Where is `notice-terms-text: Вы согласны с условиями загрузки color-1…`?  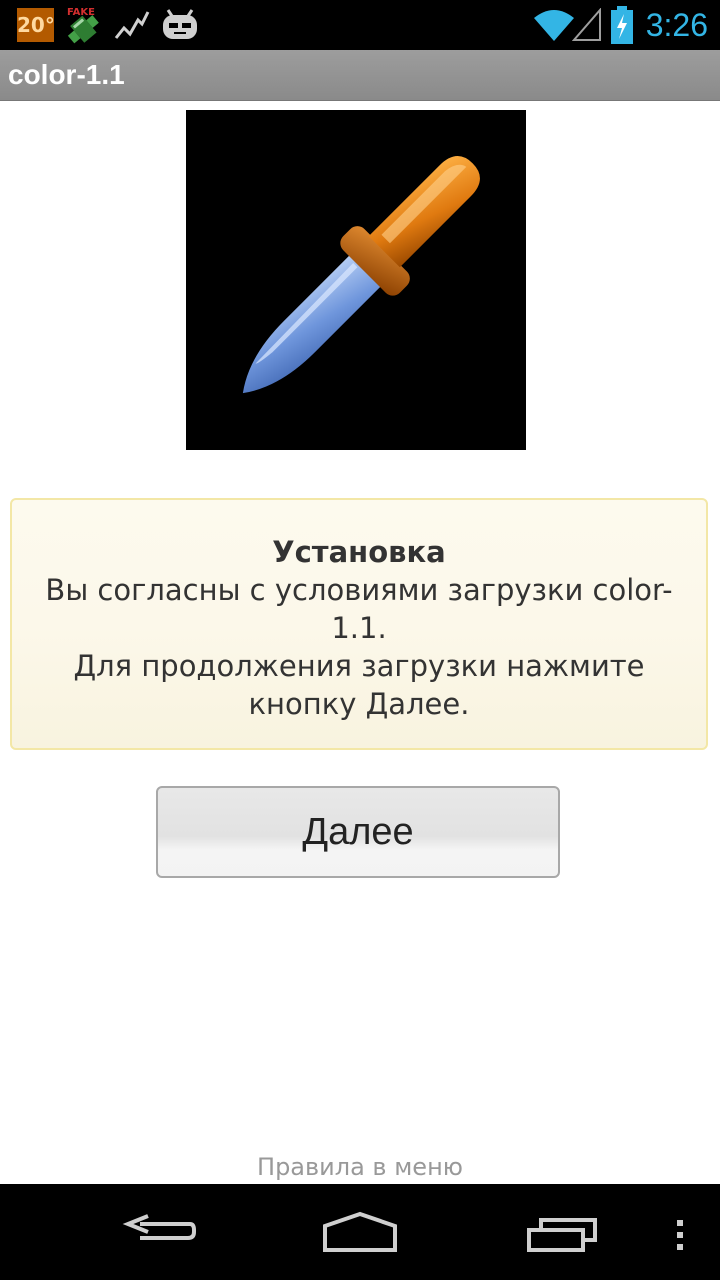 notice-terms-text: Вы согласны с условиями загрузки color-1… is located at coordinates (359, 609).